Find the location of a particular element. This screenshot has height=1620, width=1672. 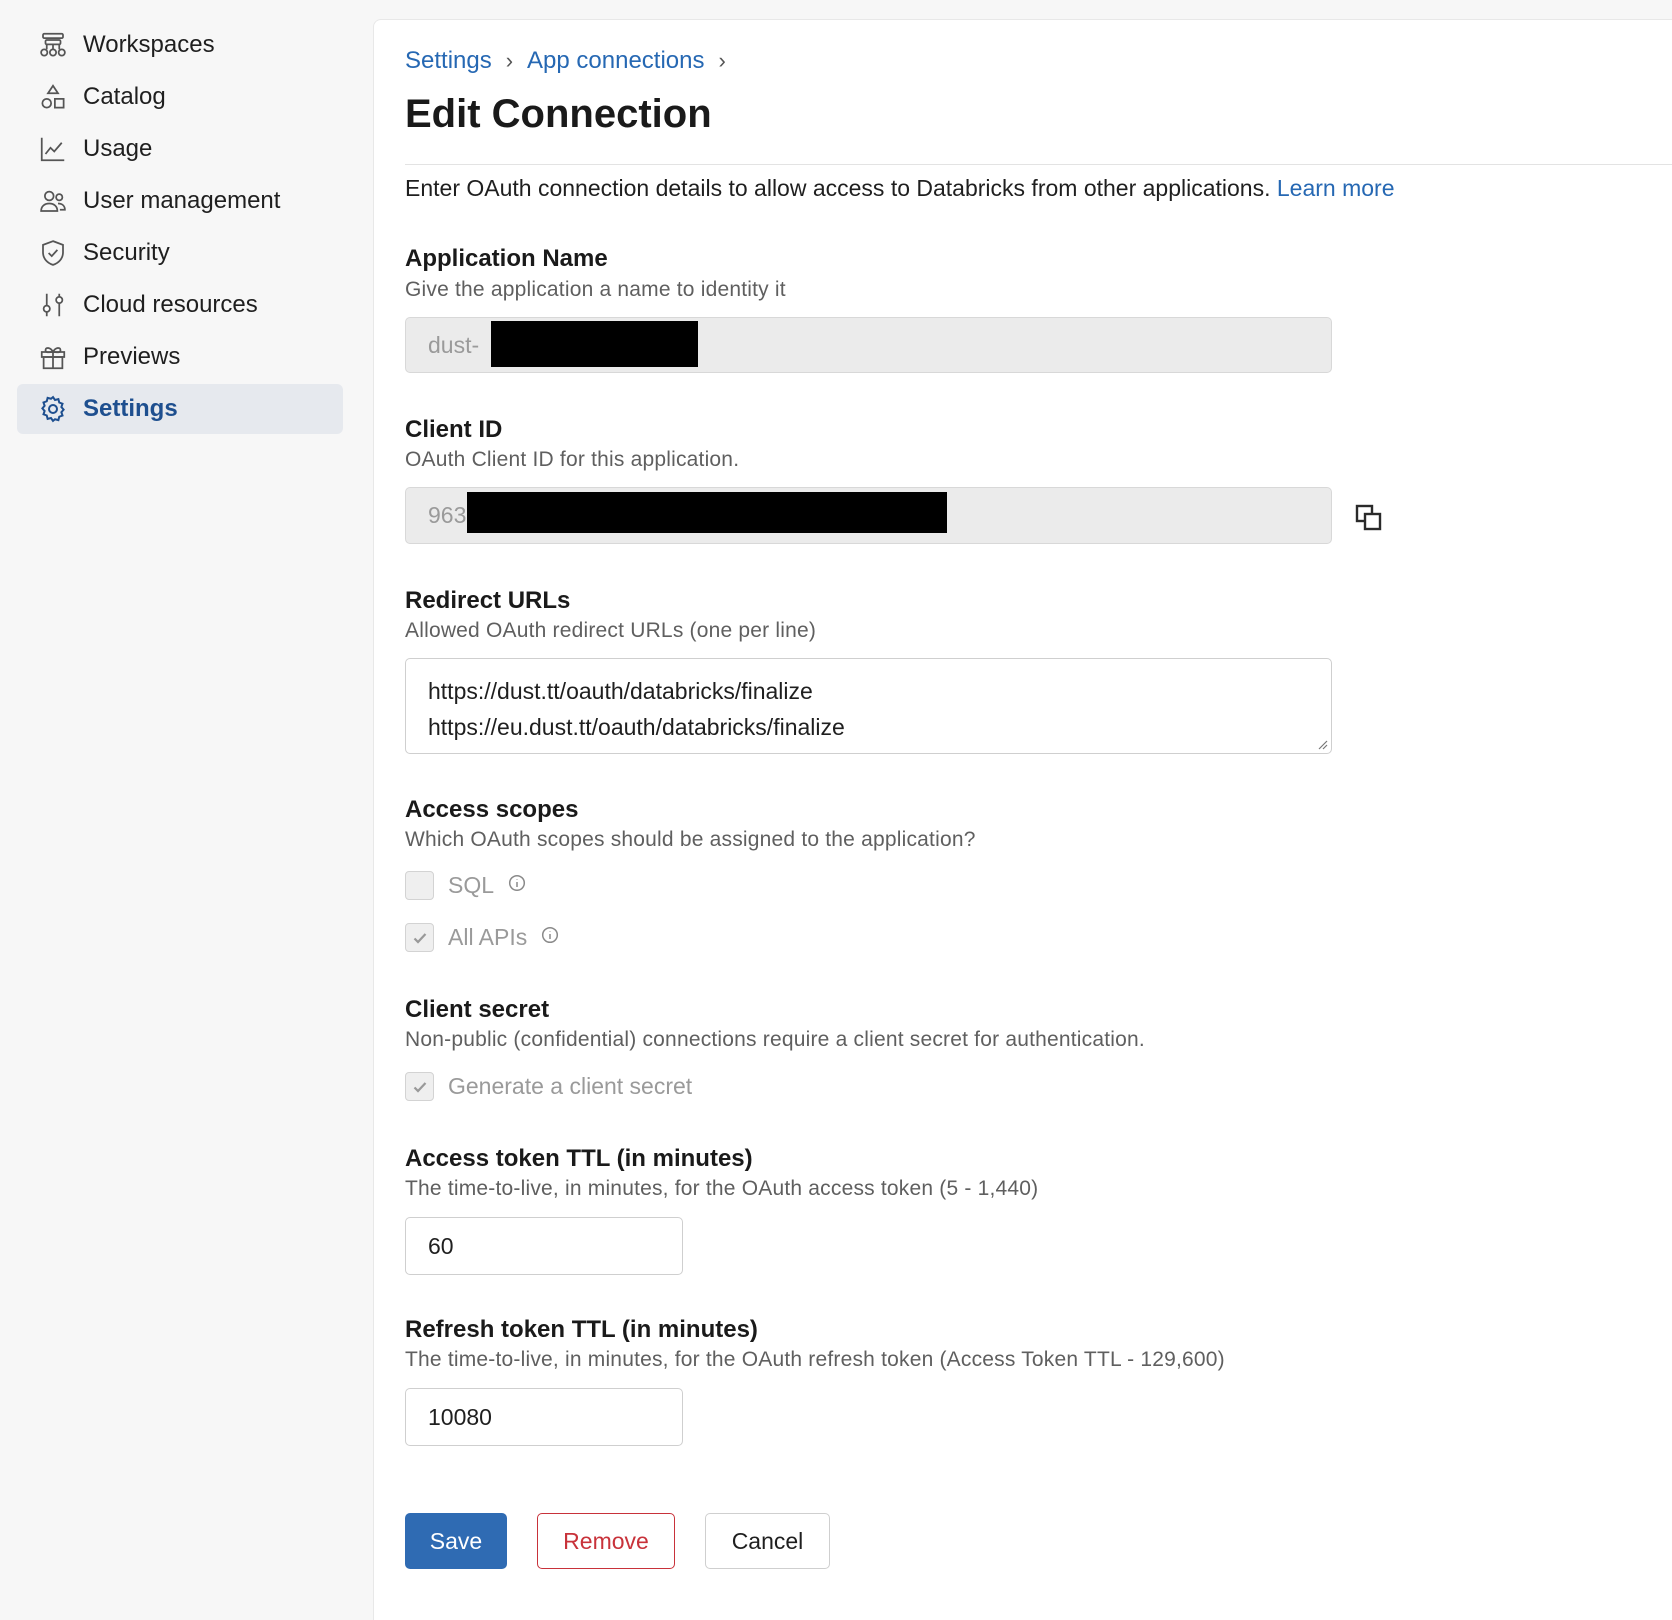

app-name-field: dust- is located at coordinates (868, 345).